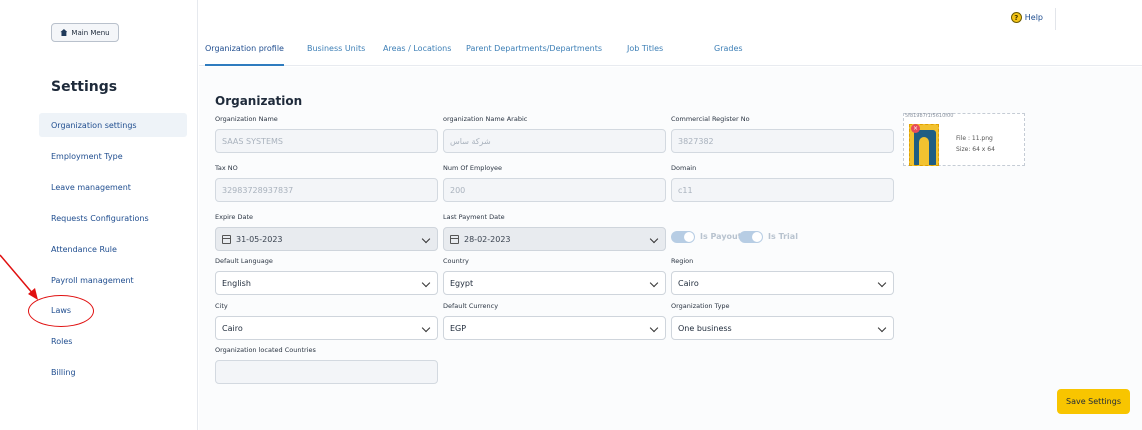 The width and height of the screenshot is (1142, 430). Describe the element at coordinates (113, 341) in the screenshot. I see `sidebar-item-roles: Roles` at that location.